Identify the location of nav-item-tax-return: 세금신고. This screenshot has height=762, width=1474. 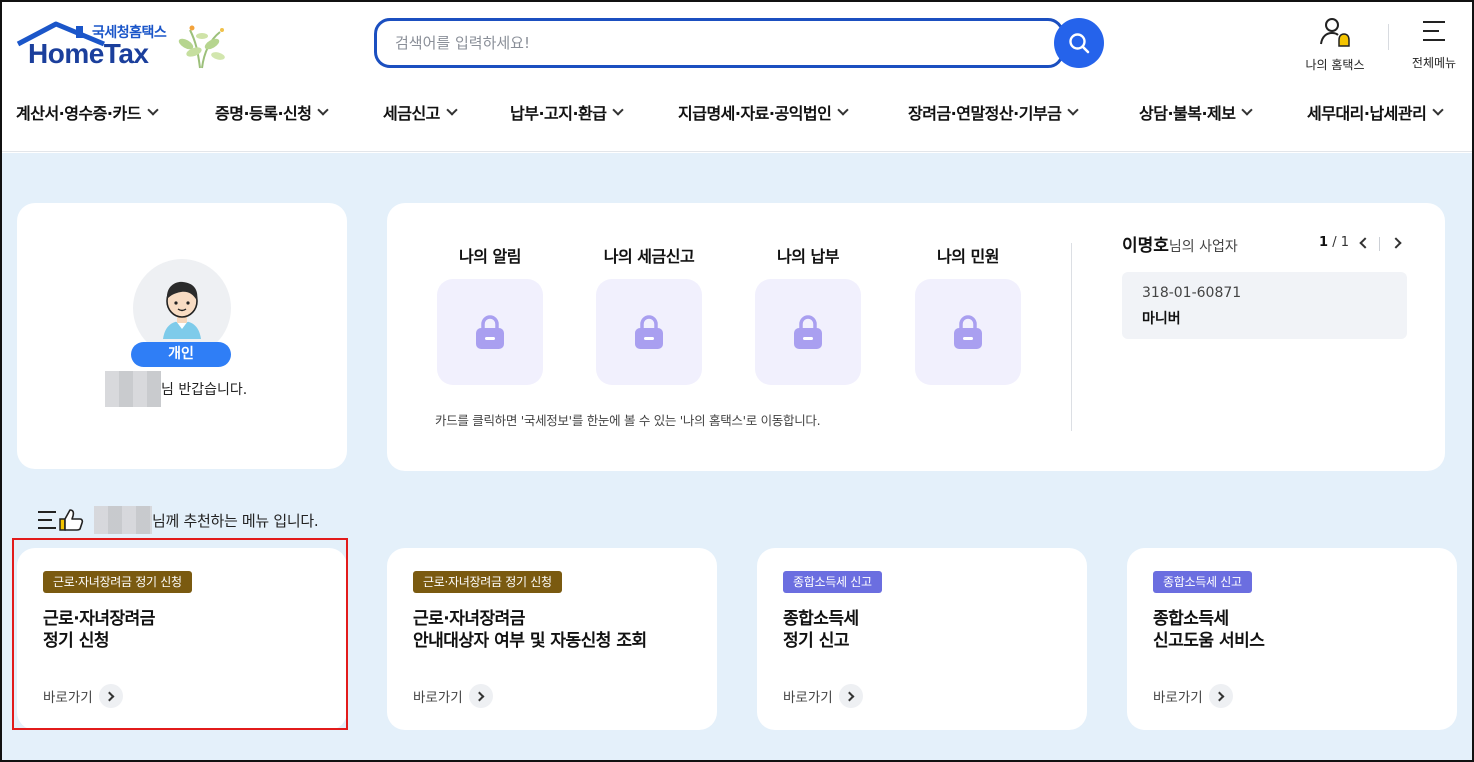
(420, 112).